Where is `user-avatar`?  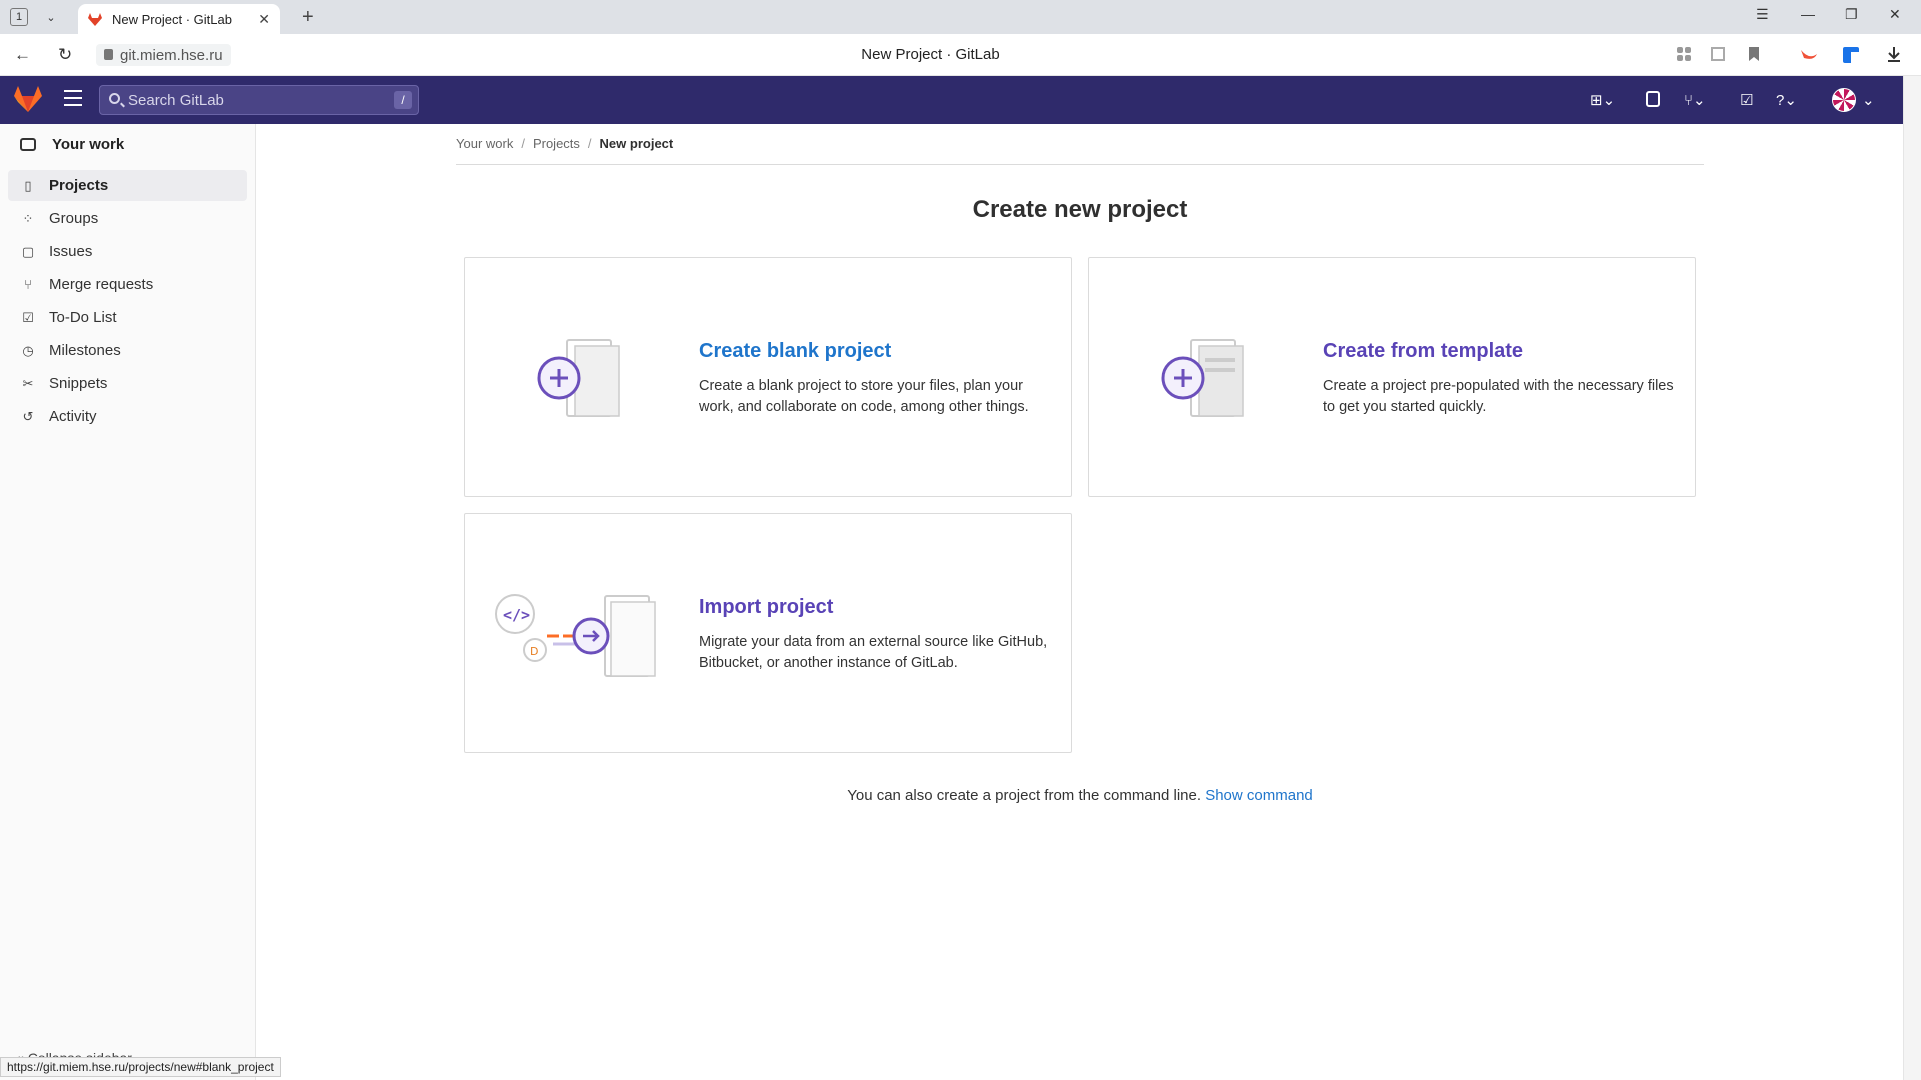
user-avatar is located at coordinates (1844, 100).